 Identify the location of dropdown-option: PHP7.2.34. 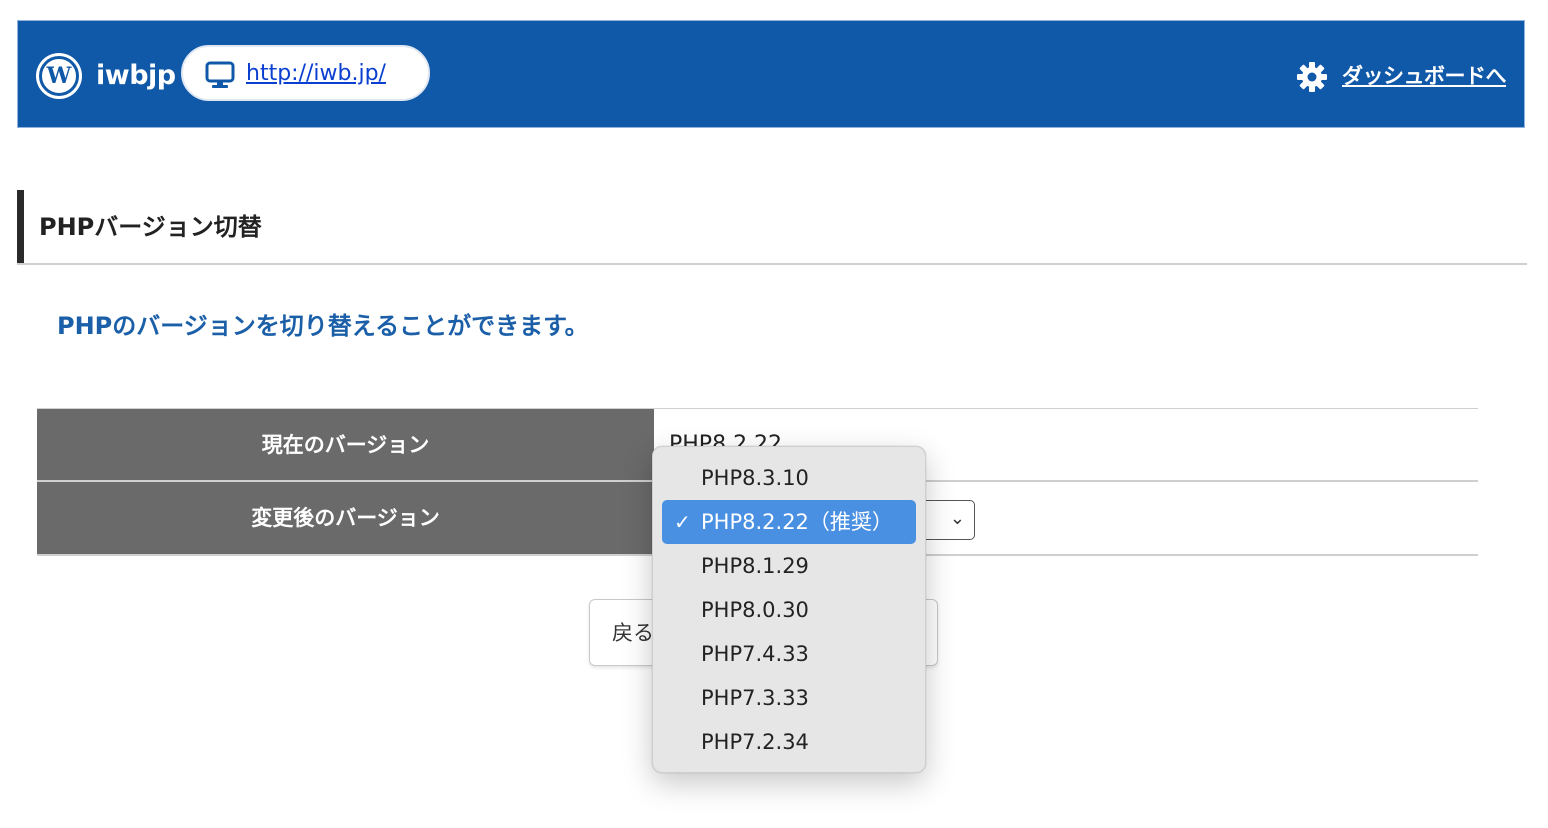
(789, 742).